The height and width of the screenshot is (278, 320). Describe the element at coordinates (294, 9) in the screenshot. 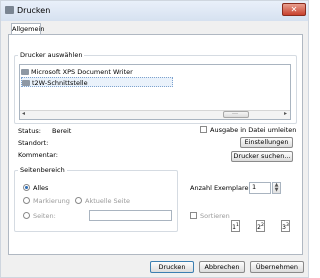

I see `close-button: ✕` at that location.